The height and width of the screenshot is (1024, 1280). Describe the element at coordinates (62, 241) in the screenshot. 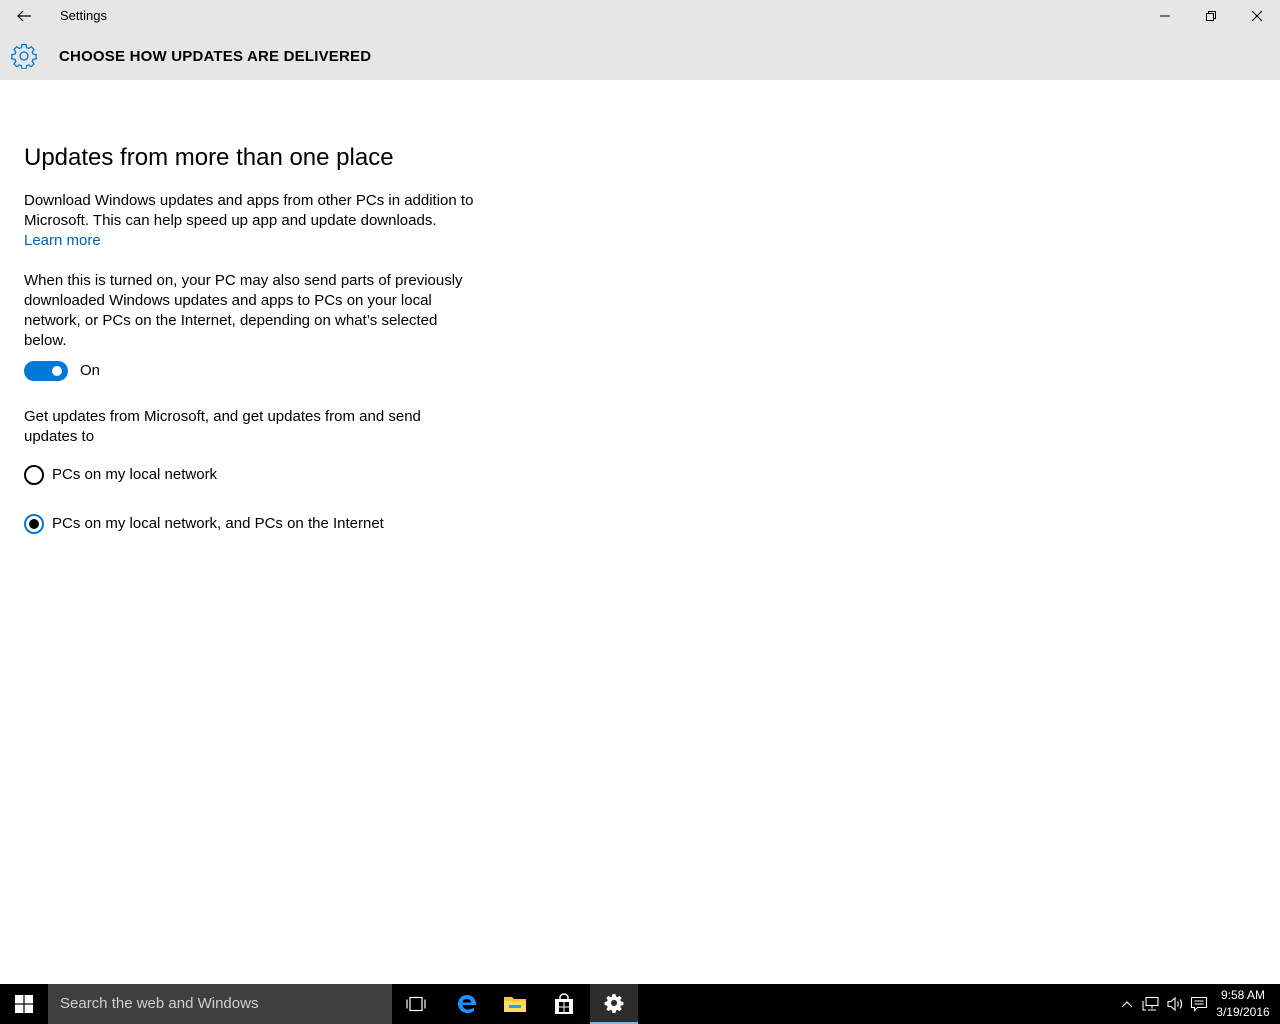

I see `learn-more-link: Learn more` at that location.